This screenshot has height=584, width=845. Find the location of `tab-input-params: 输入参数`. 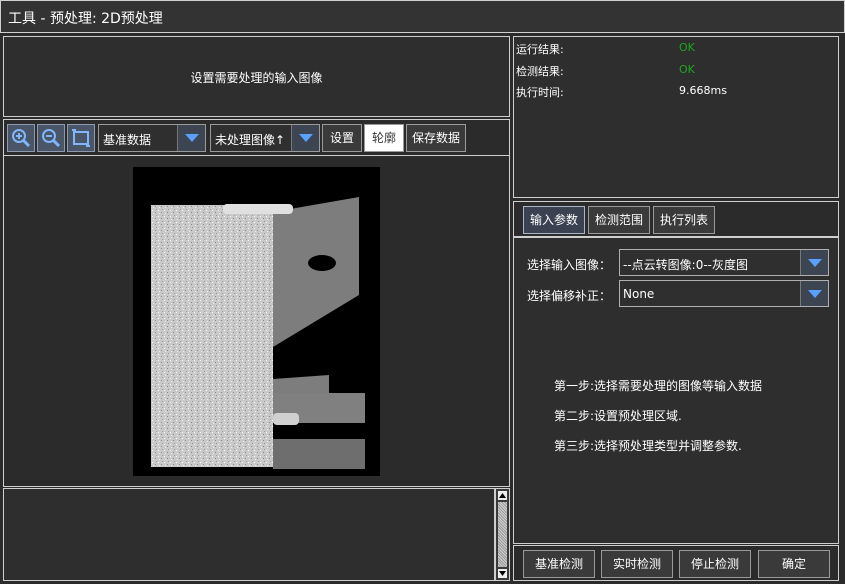

tab-input-params: 输入参数 is located at coordinates (554, 220).